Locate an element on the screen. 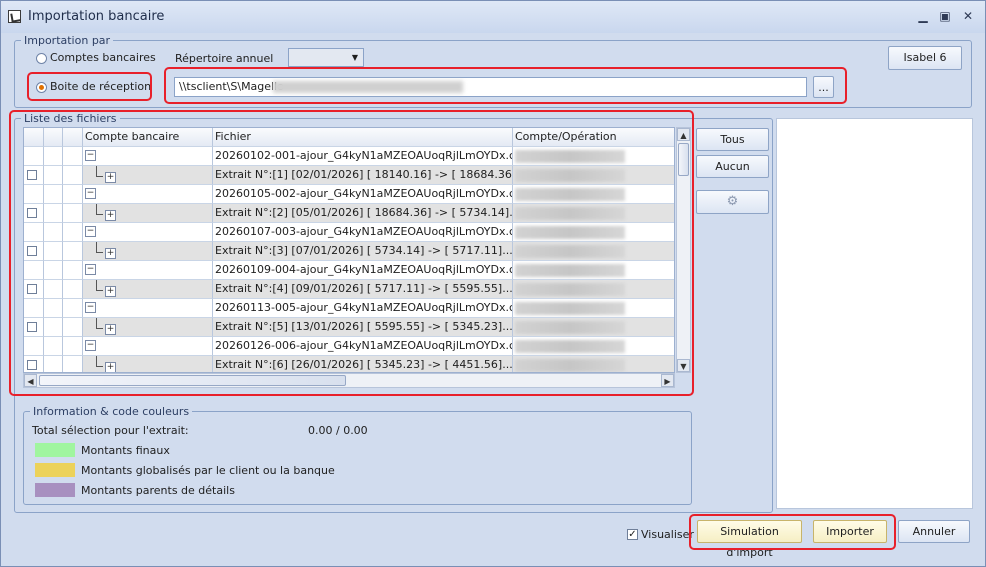 The width and height of the screenshot is (986, 567). grid-vscroll: ▲ ▼ is located at coordinates (683, 250).